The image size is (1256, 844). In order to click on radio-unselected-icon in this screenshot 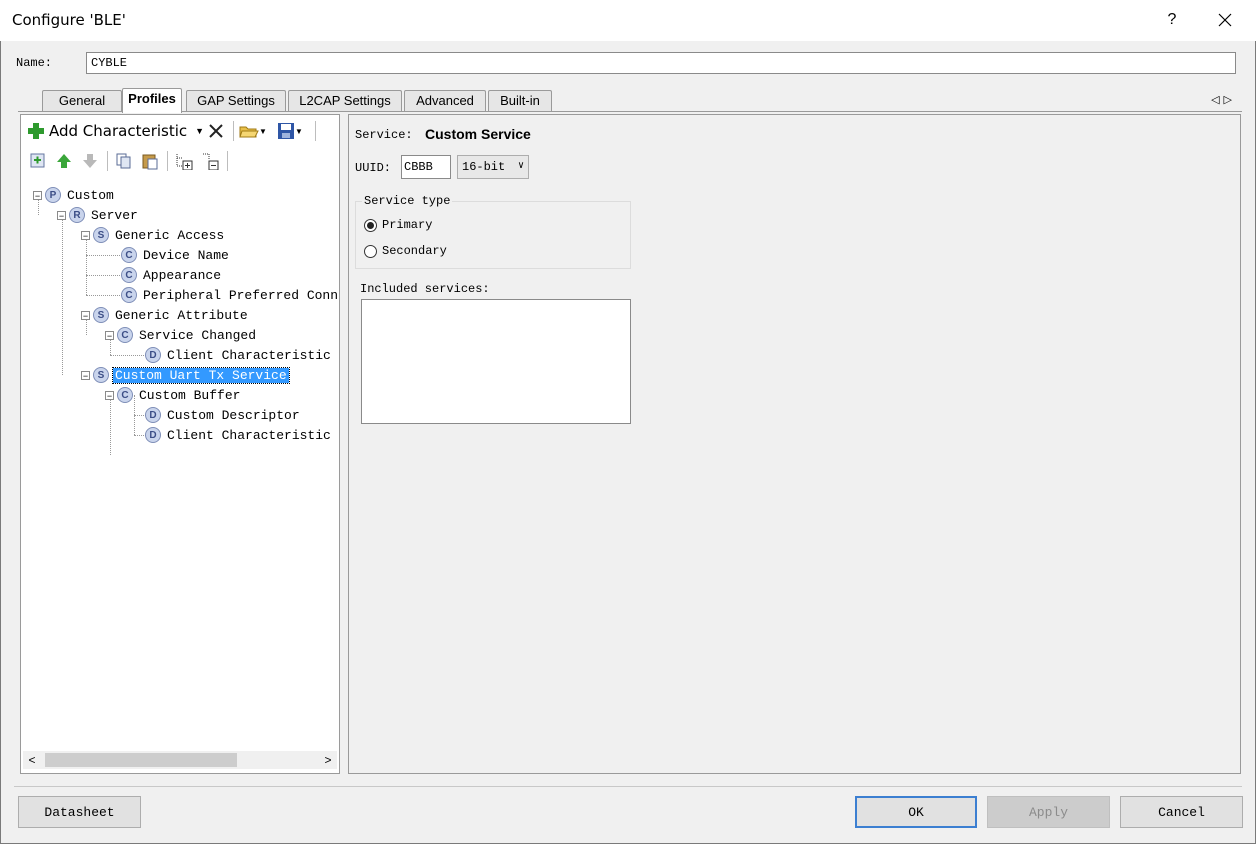, I will do `click(370, 251)`.